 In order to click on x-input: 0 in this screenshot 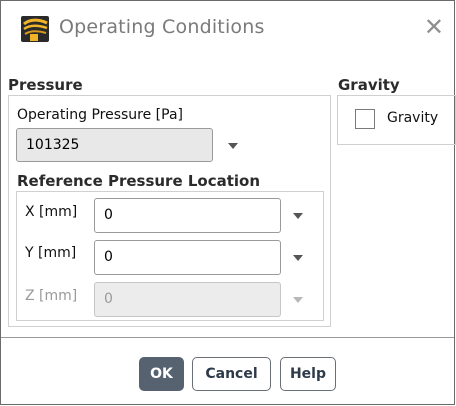, I will do `click(187, 215)`.